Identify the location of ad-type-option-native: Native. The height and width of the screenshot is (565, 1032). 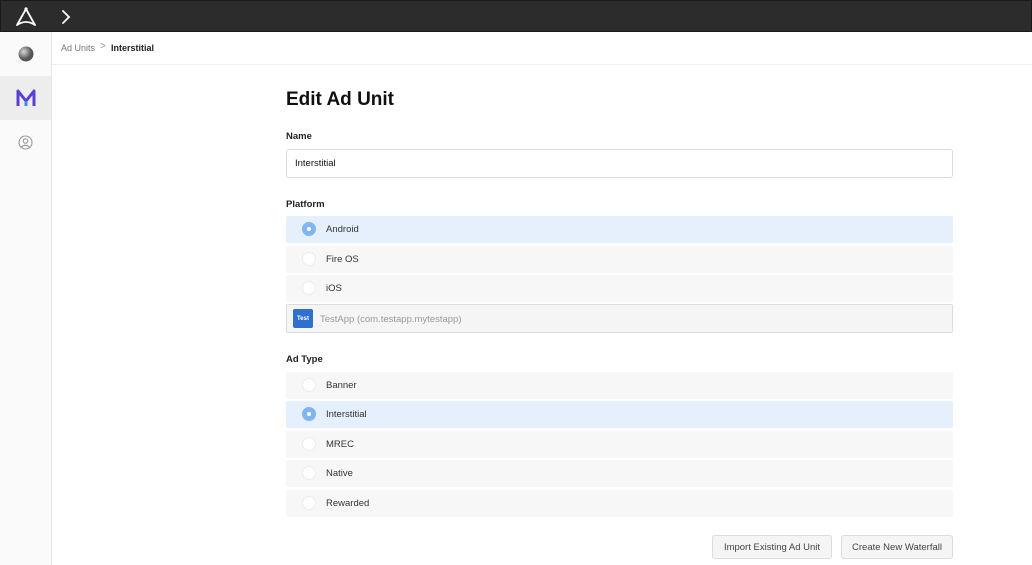
(619, 473).